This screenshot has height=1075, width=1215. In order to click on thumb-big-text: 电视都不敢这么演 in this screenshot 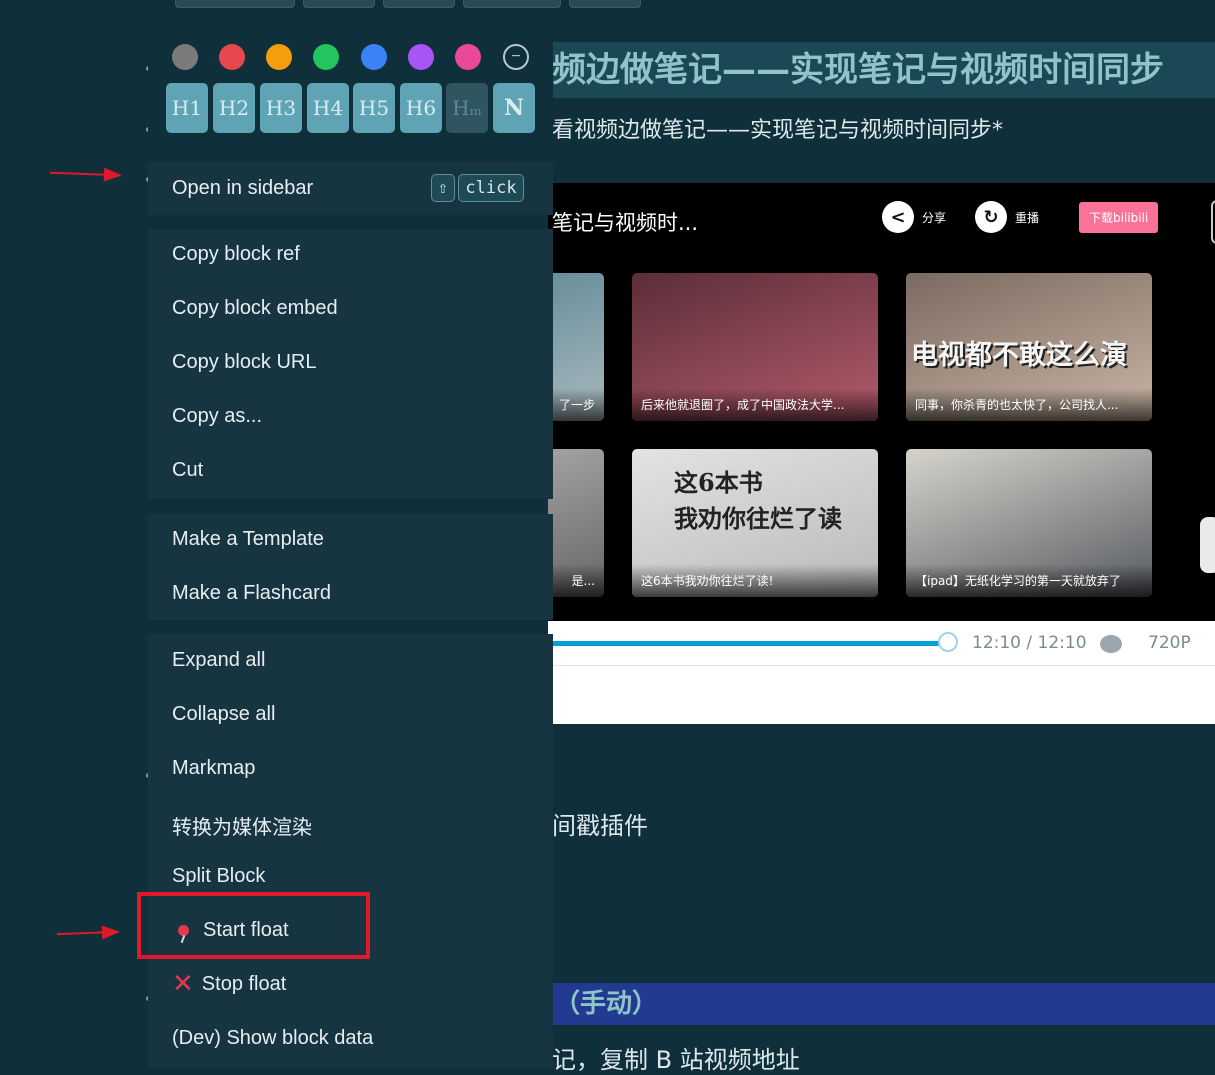, I will do `click(1019, 355)`.